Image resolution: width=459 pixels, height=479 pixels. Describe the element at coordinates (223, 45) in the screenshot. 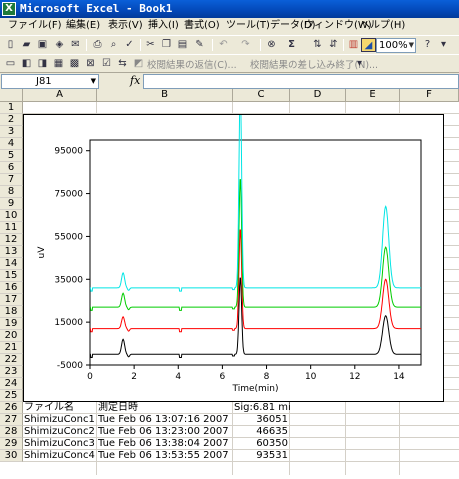

I see `undo-icon: ↶` at that location.